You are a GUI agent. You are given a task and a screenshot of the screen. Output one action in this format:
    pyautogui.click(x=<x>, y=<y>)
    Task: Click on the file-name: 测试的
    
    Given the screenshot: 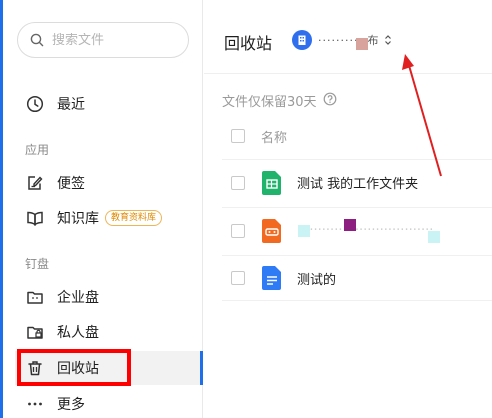 What is the action you would take?
    pyautogui.click(x=317, y=280)
    